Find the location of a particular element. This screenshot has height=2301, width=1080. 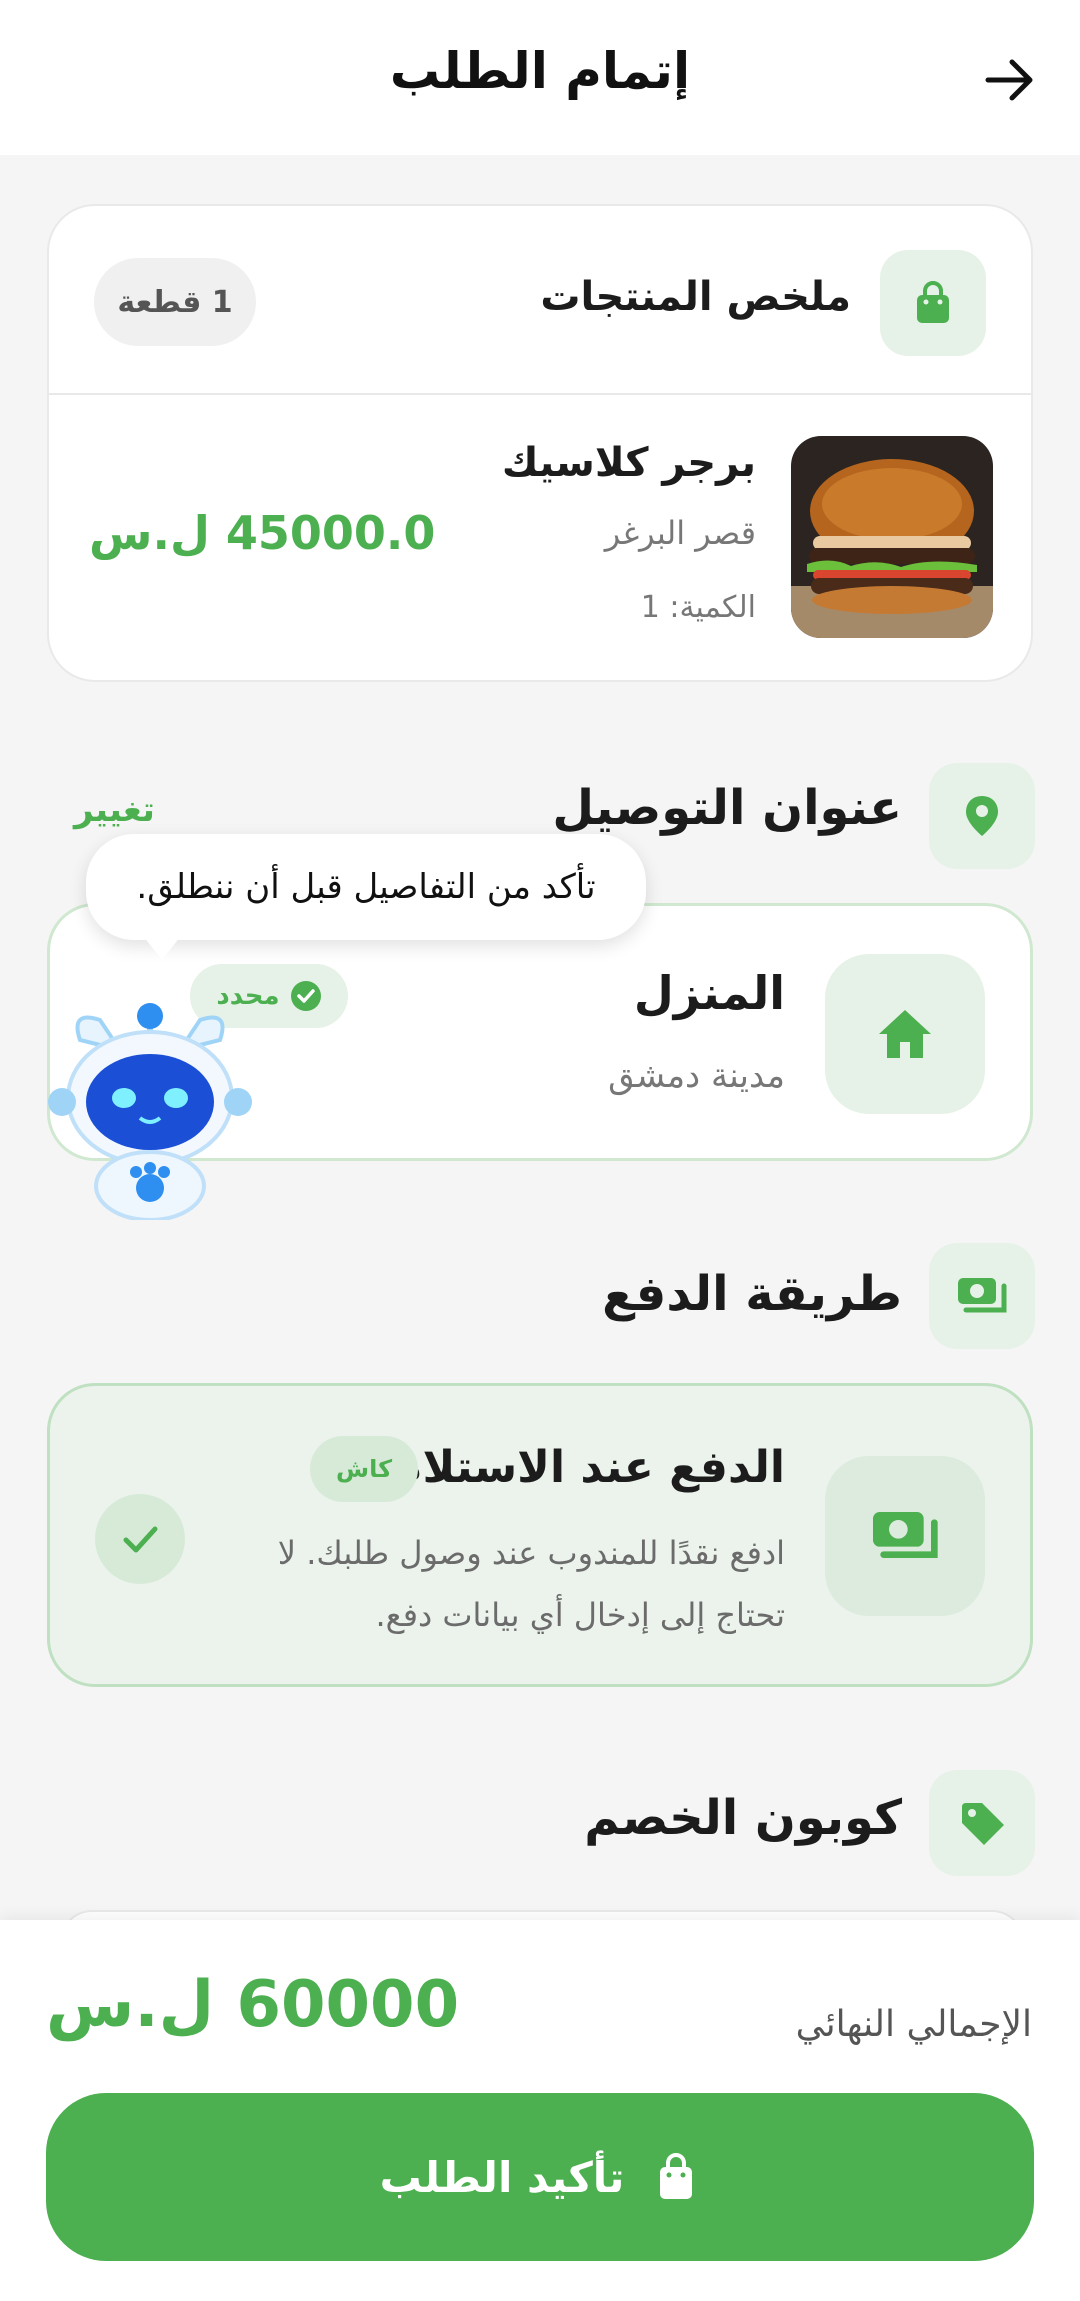

check-icon is located at coordinates (140, 1539).